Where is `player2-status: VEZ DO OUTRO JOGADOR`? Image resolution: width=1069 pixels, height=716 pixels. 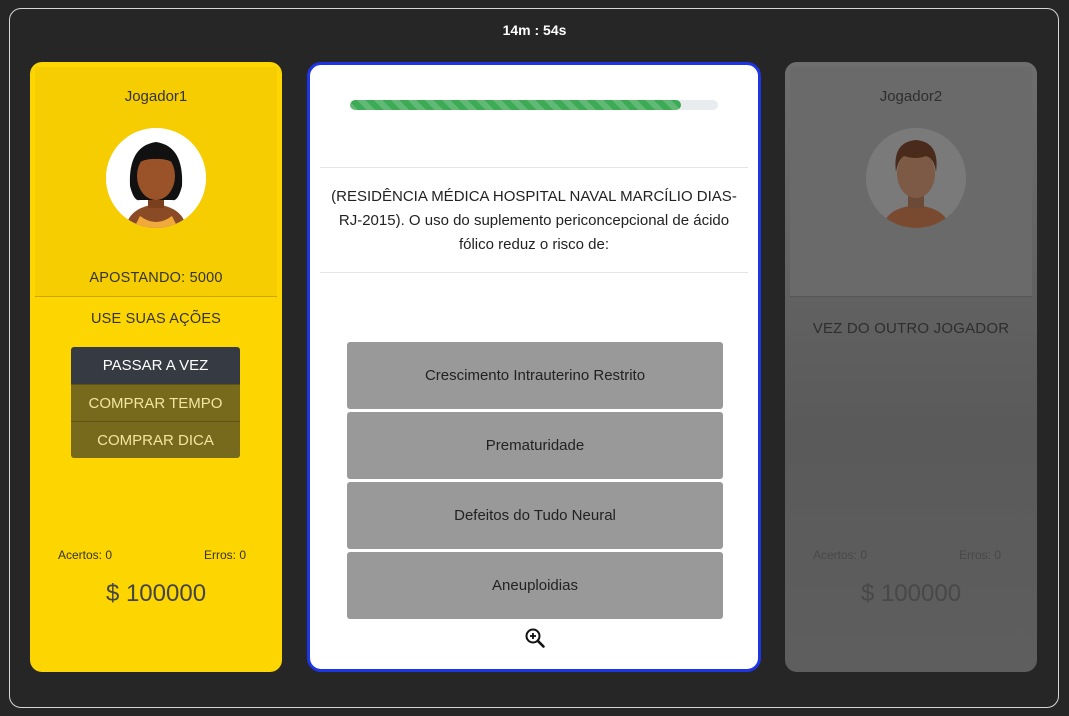
player2-status: VEZ DO OUTRO JOGADOR is located at coordinates (911, 328).